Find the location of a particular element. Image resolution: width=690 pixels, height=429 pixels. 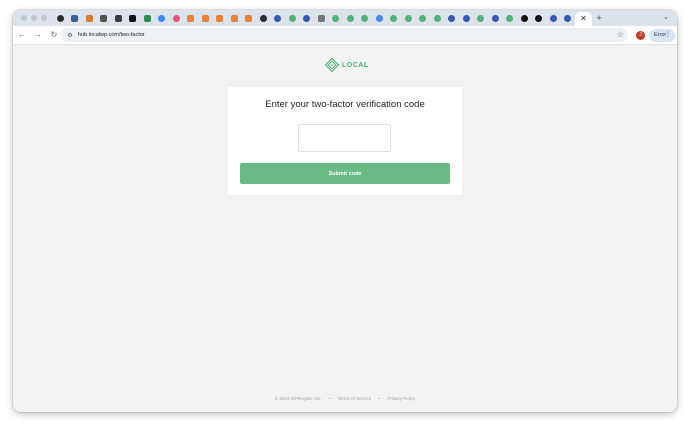

verification-code-input is located at coordinates (344, 138).